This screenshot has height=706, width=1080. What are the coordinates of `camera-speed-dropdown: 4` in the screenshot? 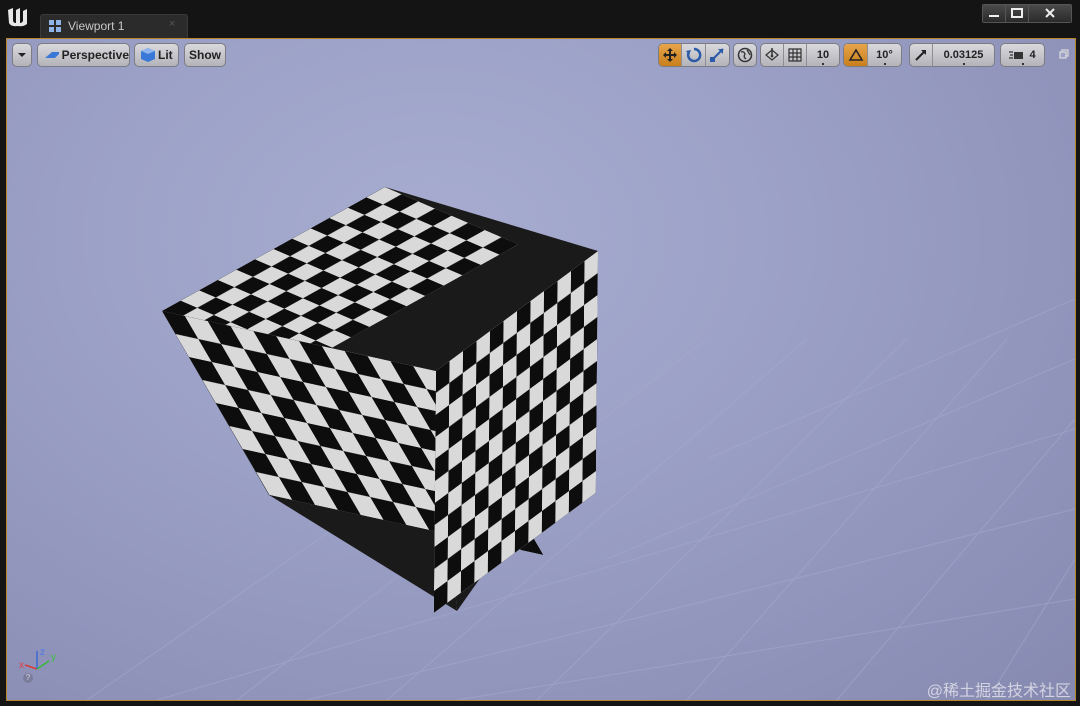 It's located at (1022, 55).